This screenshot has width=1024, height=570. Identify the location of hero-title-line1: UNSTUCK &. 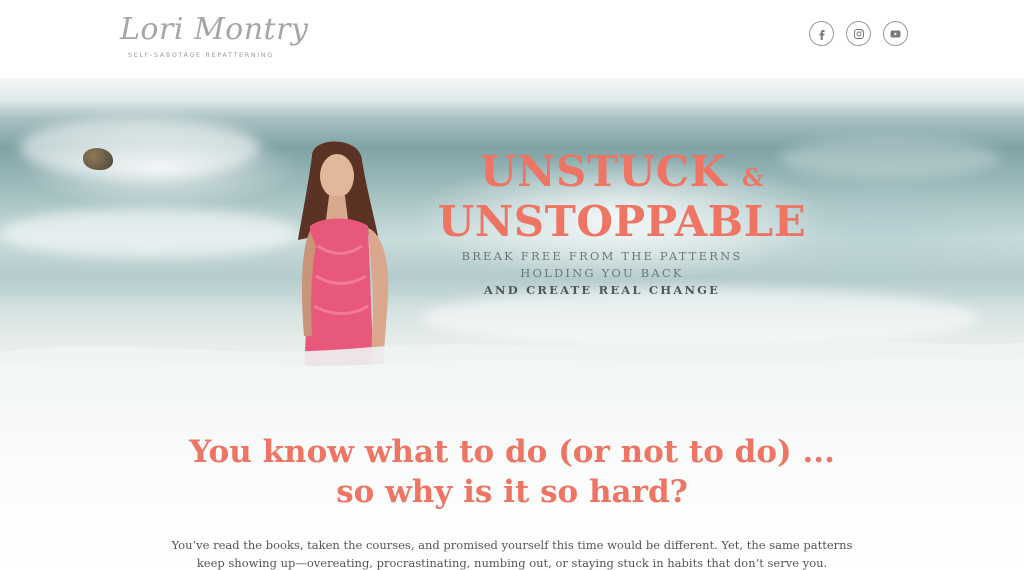
(622, 171).